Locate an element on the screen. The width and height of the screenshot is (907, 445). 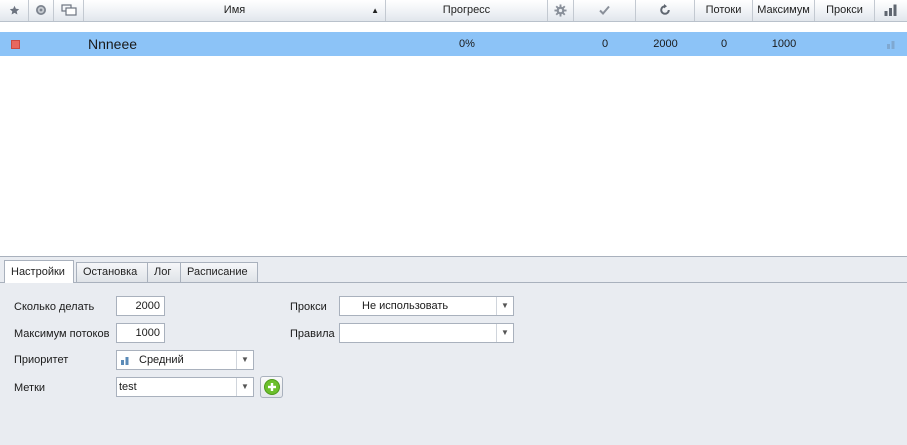
row-repeat: 2000 is located at coordinates (665, 44).